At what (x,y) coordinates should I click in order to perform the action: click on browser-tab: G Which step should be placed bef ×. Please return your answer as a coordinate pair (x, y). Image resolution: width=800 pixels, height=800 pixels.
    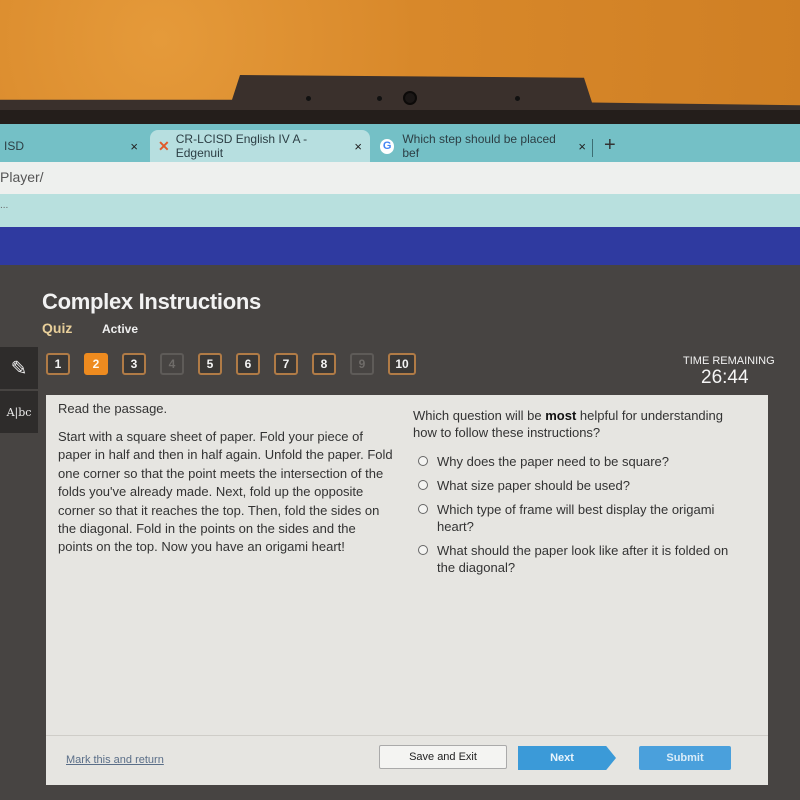
    Looking at the image, I should click on (483, 146).